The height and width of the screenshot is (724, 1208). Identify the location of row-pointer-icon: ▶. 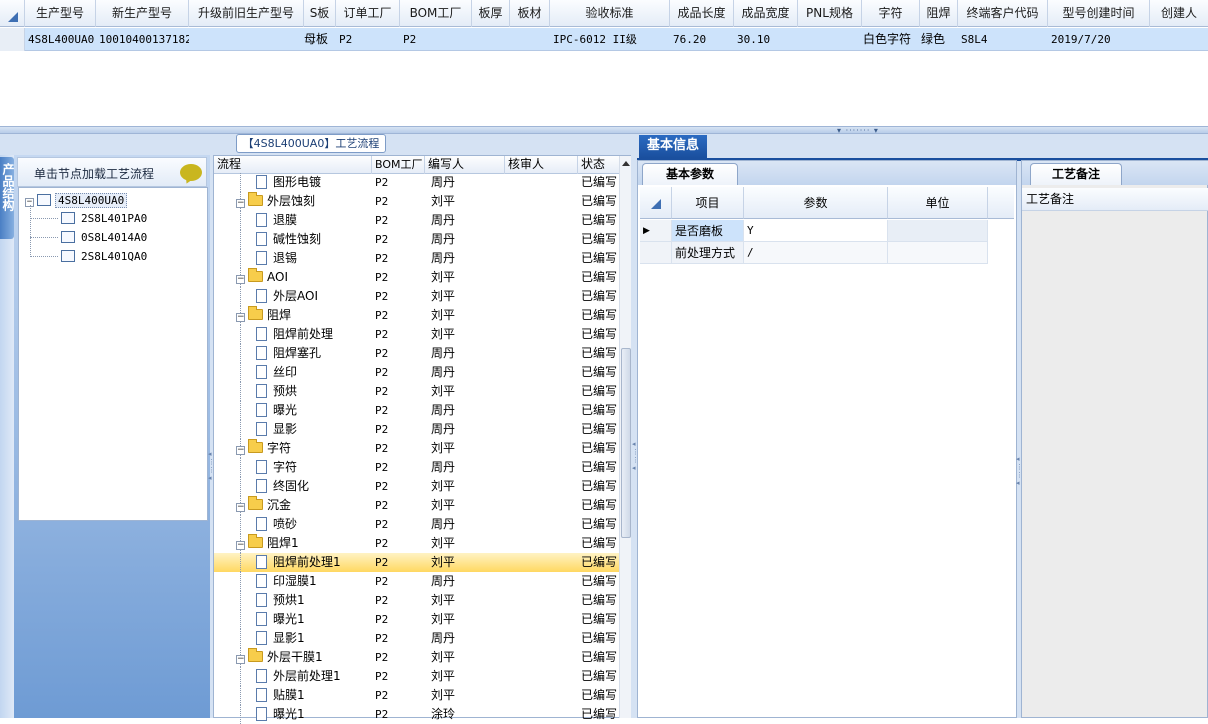
(656, 231).